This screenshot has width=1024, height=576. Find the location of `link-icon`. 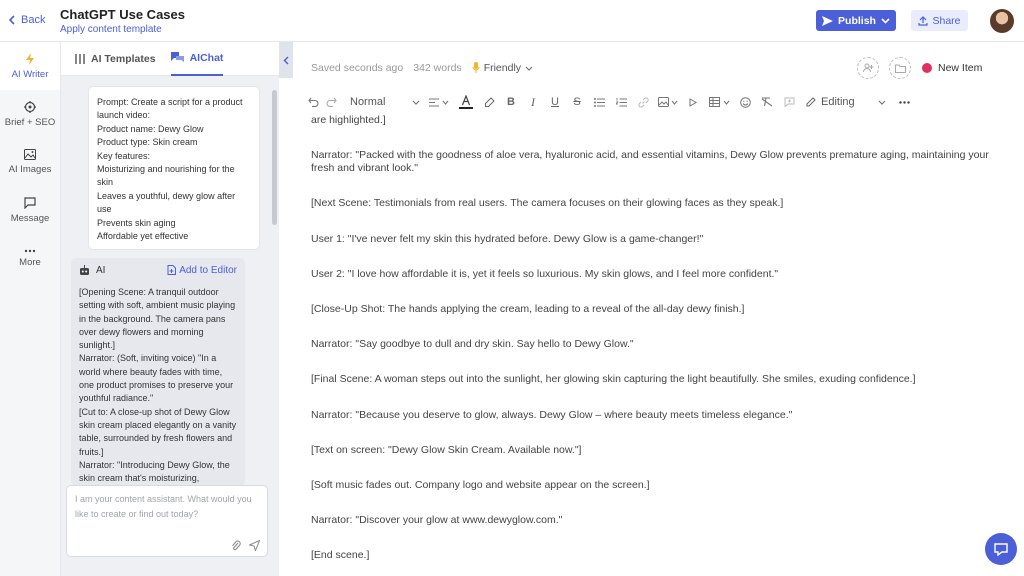

link-icon is located at coordinates (643, 102).